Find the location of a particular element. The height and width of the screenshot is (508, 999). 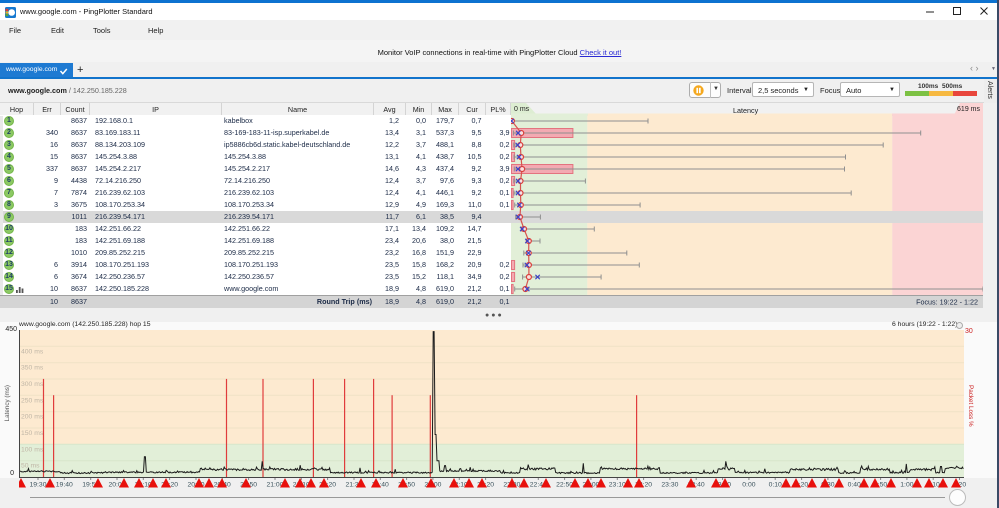

svg-text: 400 ms is located at coordinates (32, 351).